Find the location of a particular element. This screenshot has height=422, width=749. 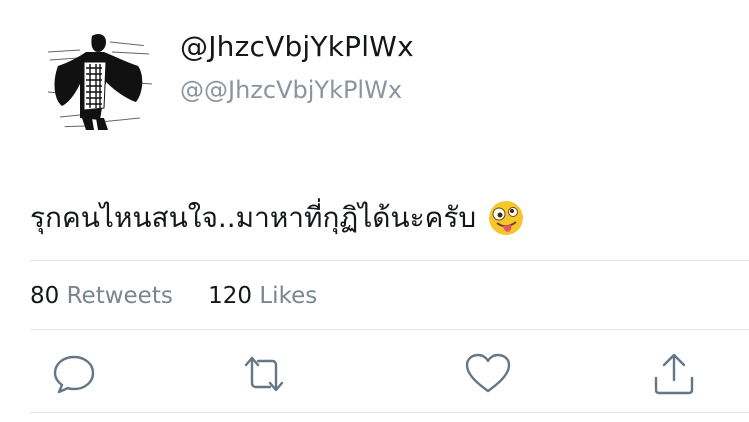

divider-top is located at coordinates (389, 260).